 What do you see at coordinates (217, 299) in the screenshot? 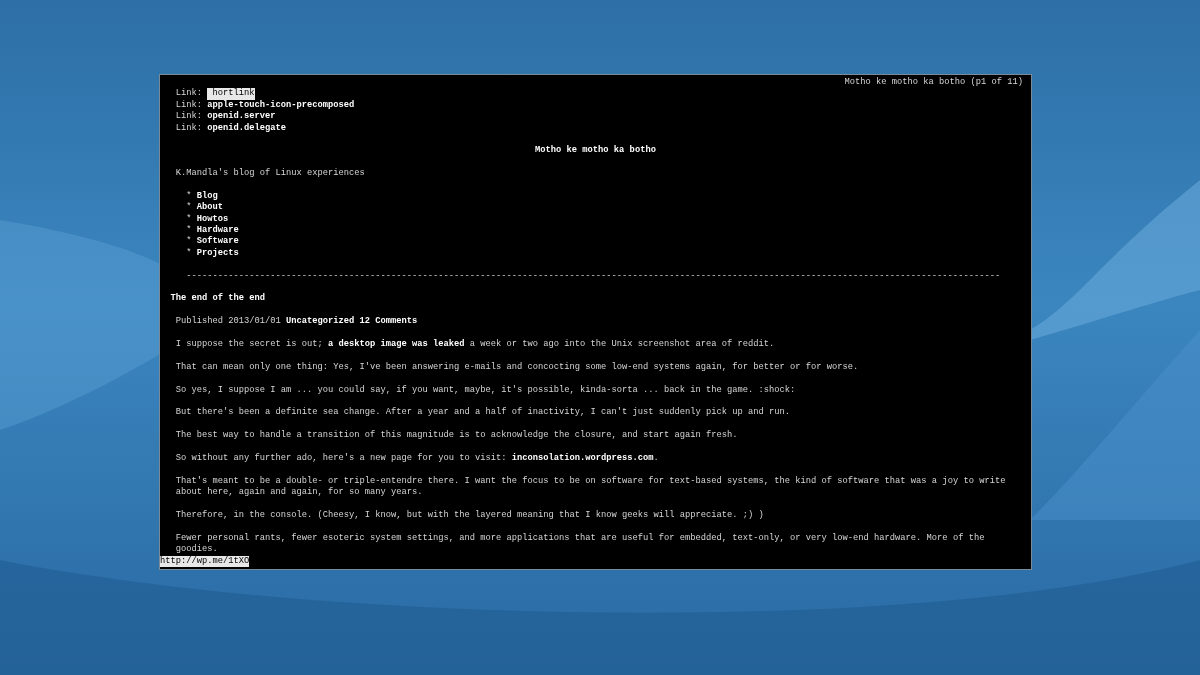
I see `post-title: The end of the end` at bounding box center [217, 299].